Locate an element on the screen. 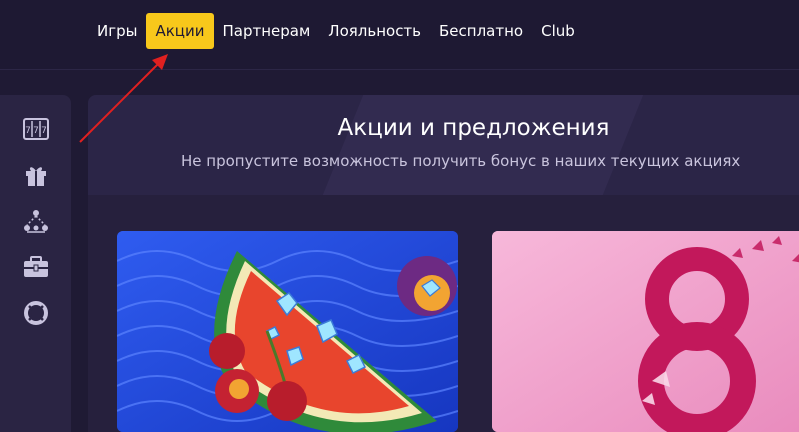 This screenshot has width=799, height=432. nav-item-partners: Партнерам is located at coordinates (267, 31).